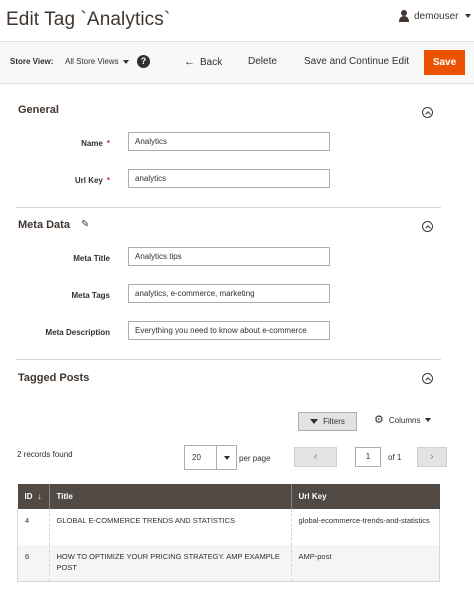 This screenshot has height=597, width=474. I want to click on per-page-value: 20, so click(196, 457).